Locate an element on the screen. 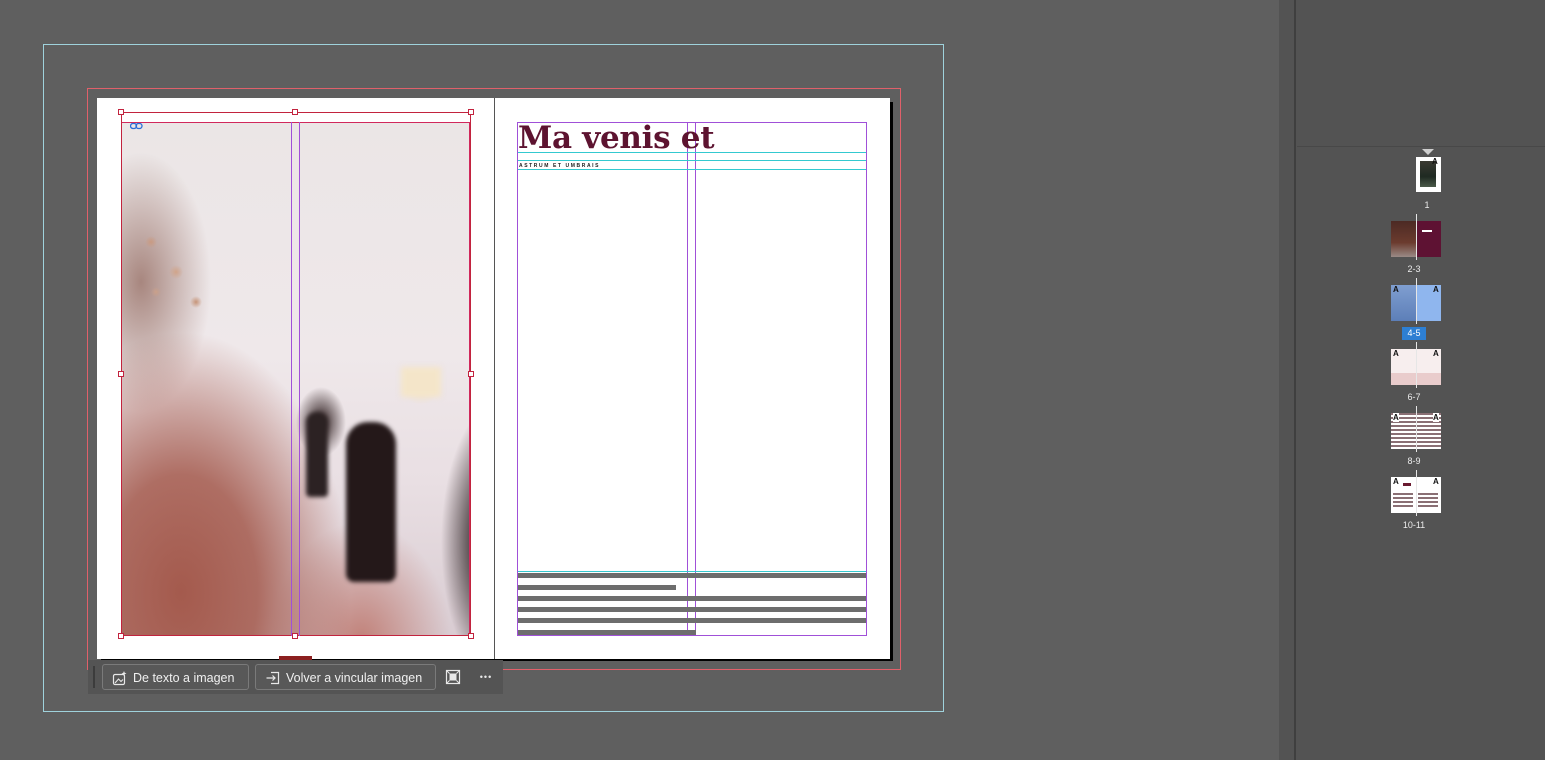 This screenshot has height=760, width=1545. resize-handle-top-left is located at coordinates (121, 112).